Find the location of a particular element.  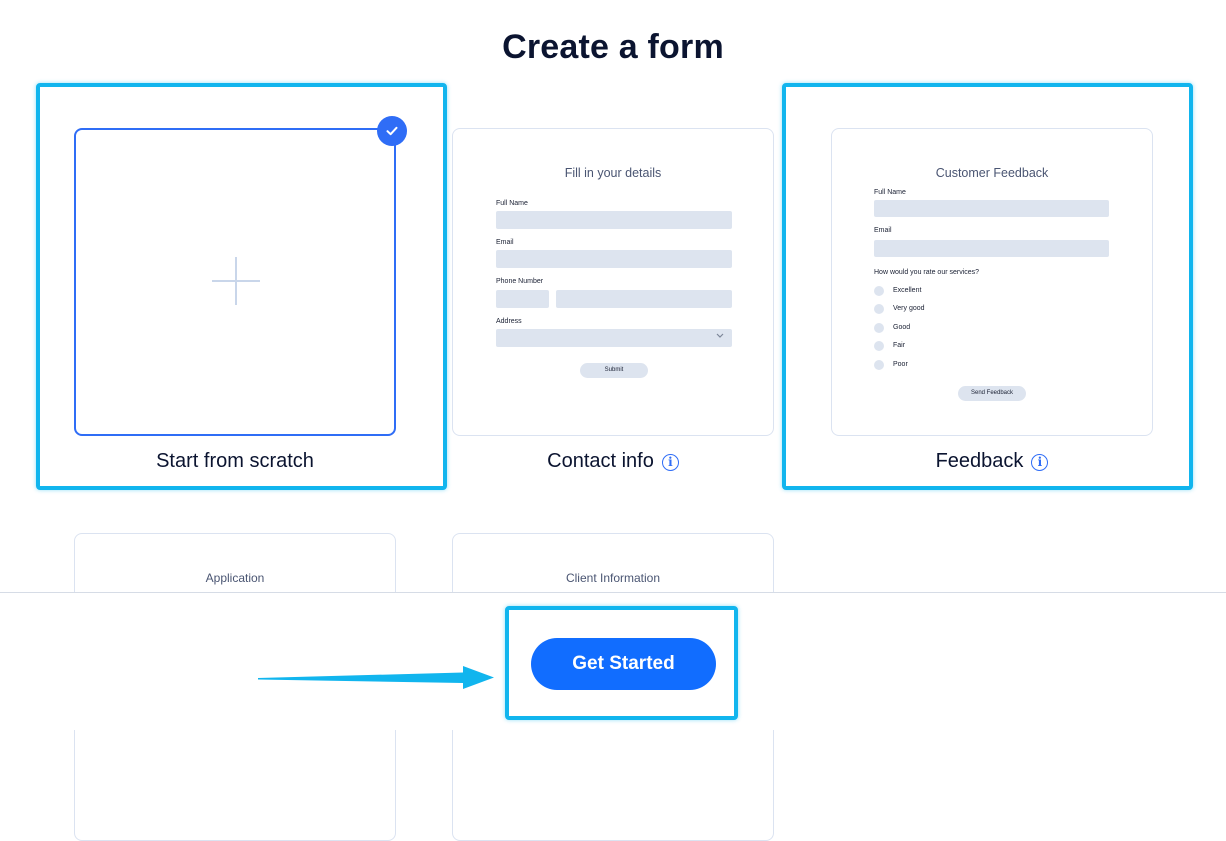

preview-title: Client Information is located at coordinates (613, 578).